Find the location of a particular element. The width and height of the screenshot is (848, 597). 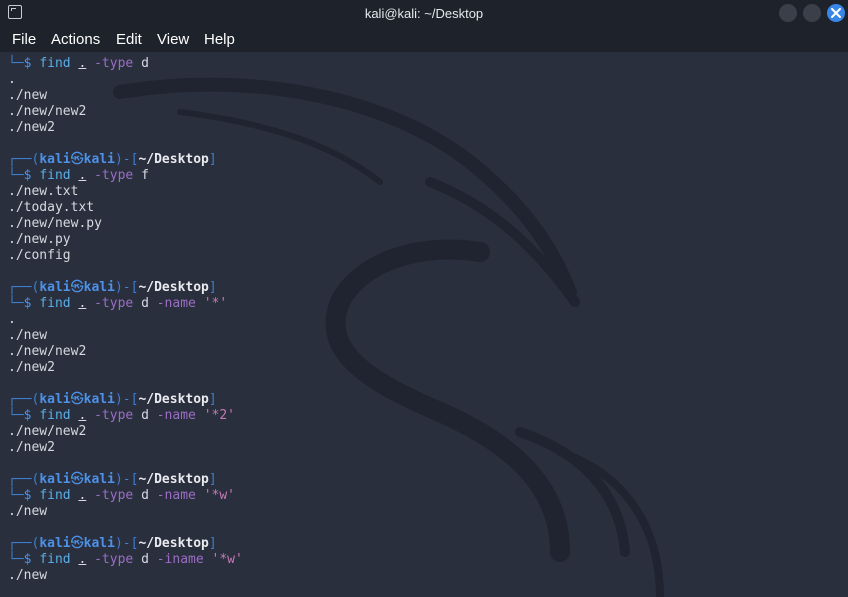

menu-actions: Actions is located at coordinates (75, 39).